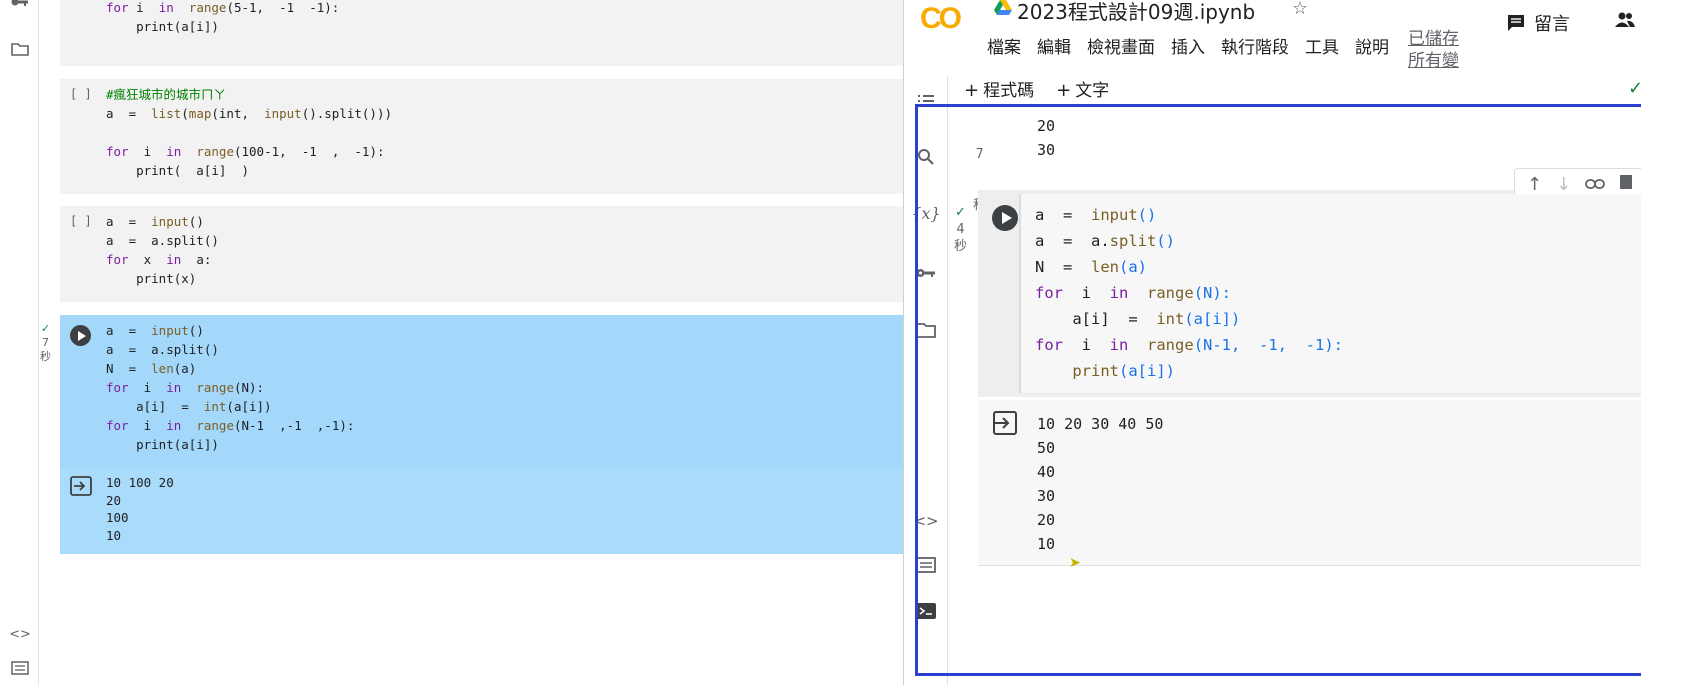 This screenshot has height=685, width=1696. Describe the element at coordinates (1322, 45) in the screenshot. I see `menu-tools: 工具` at that location.